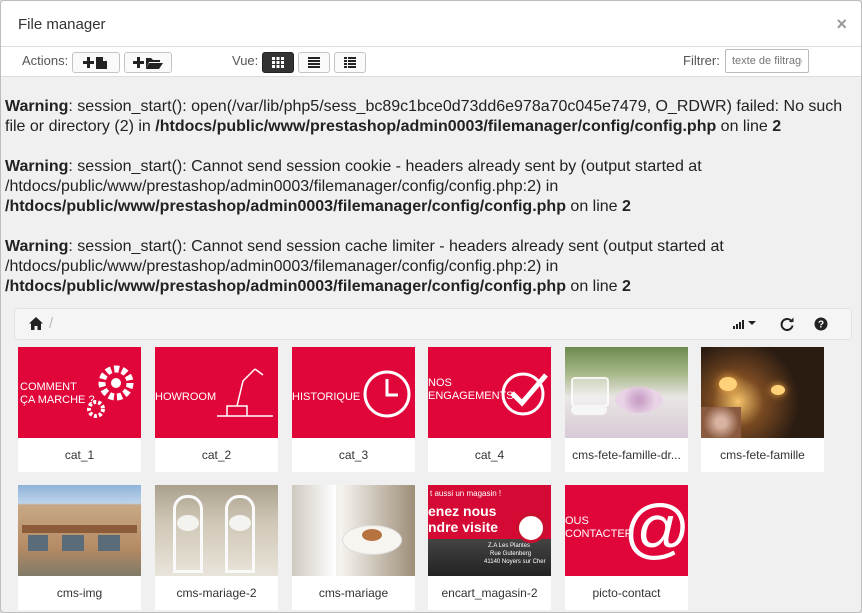 This screenshot has width=862, height=613. I want to click on home-icon, so click(36, 323).